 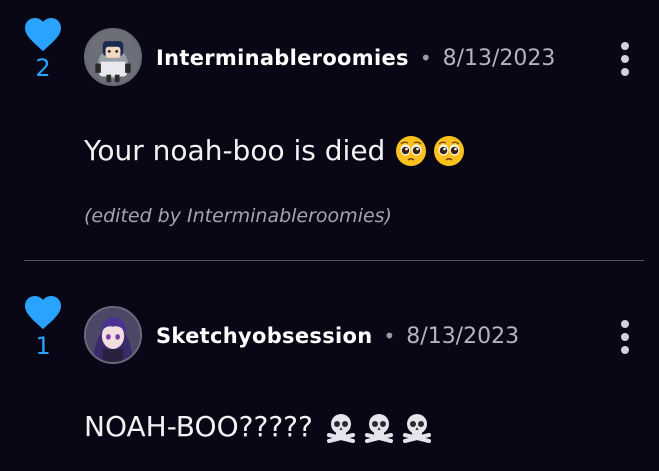 I want to click on comment-meta: Sketchyobsession • 8/13/2023, so click(x=337, y=336).